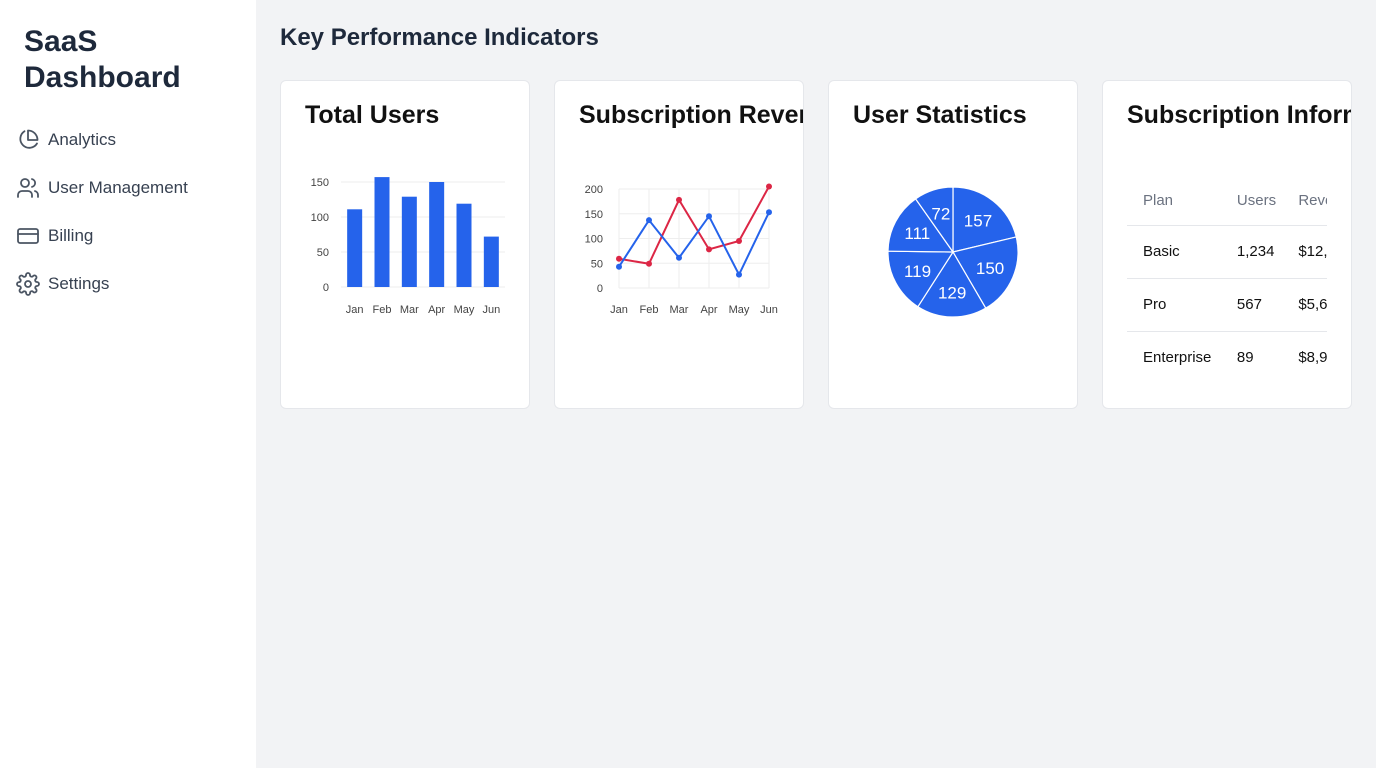  What do you see at coordinates (917, 271) in the screenshot?
I see `pie-slice-label: 119` at bounding box center [917, 271].